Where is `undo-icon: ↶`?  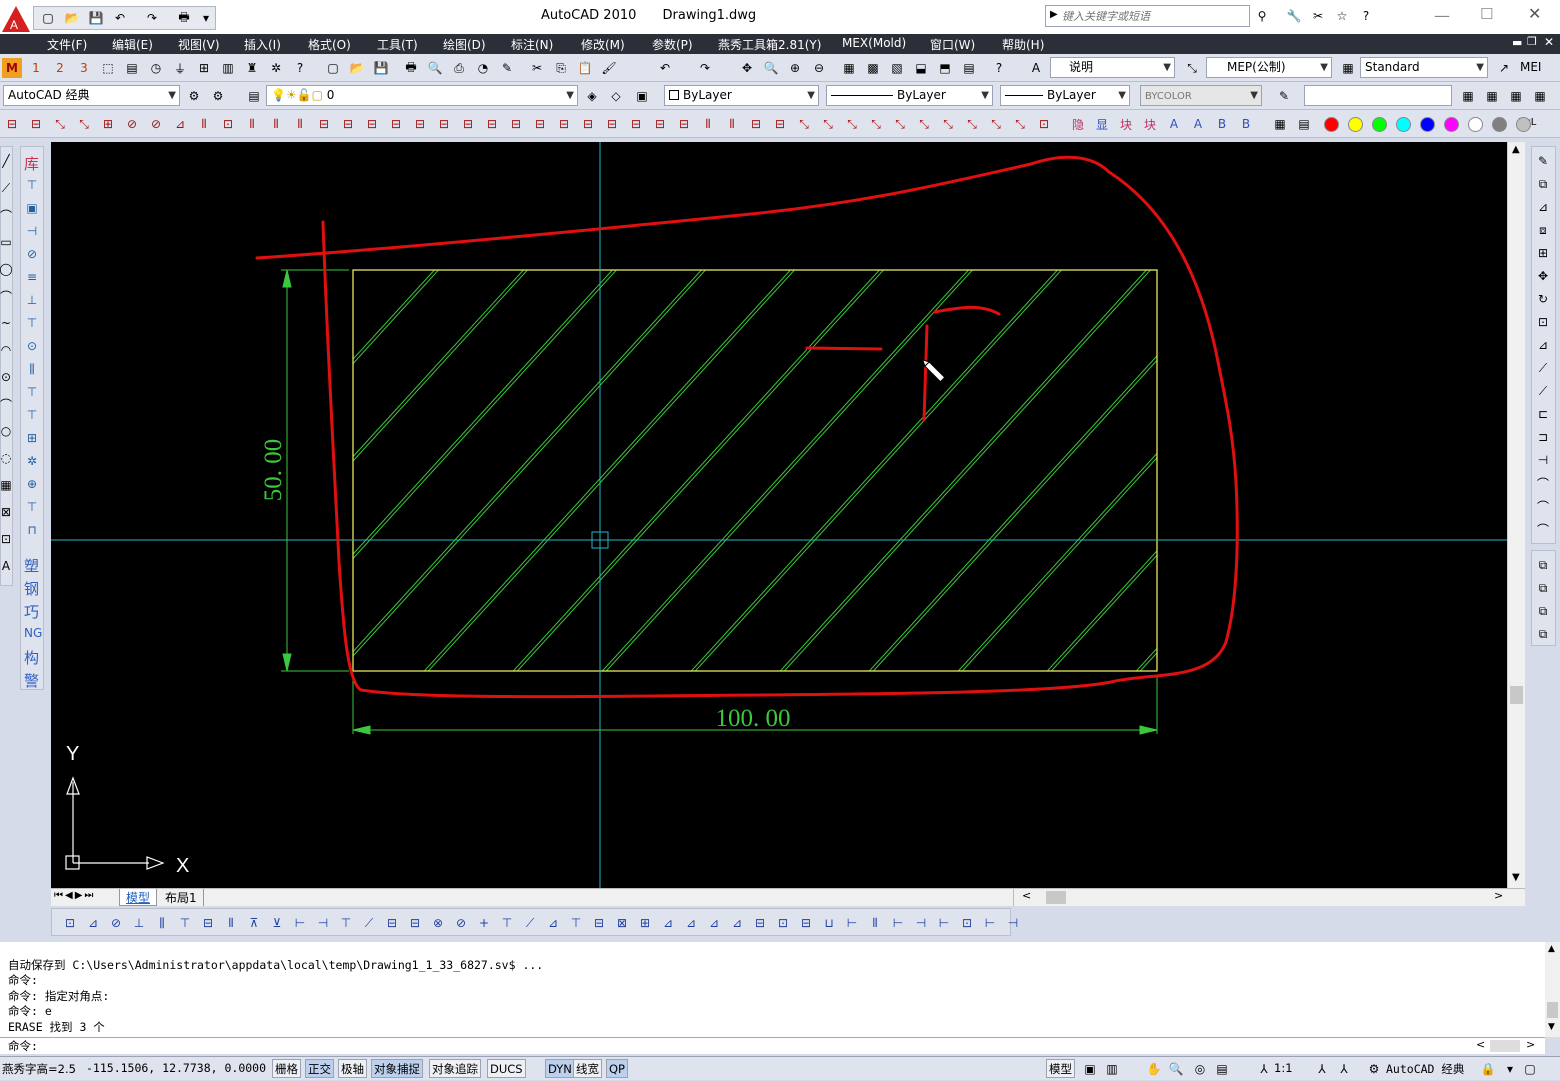 undo-icon: ↶ is located at coordinates (665, 68).